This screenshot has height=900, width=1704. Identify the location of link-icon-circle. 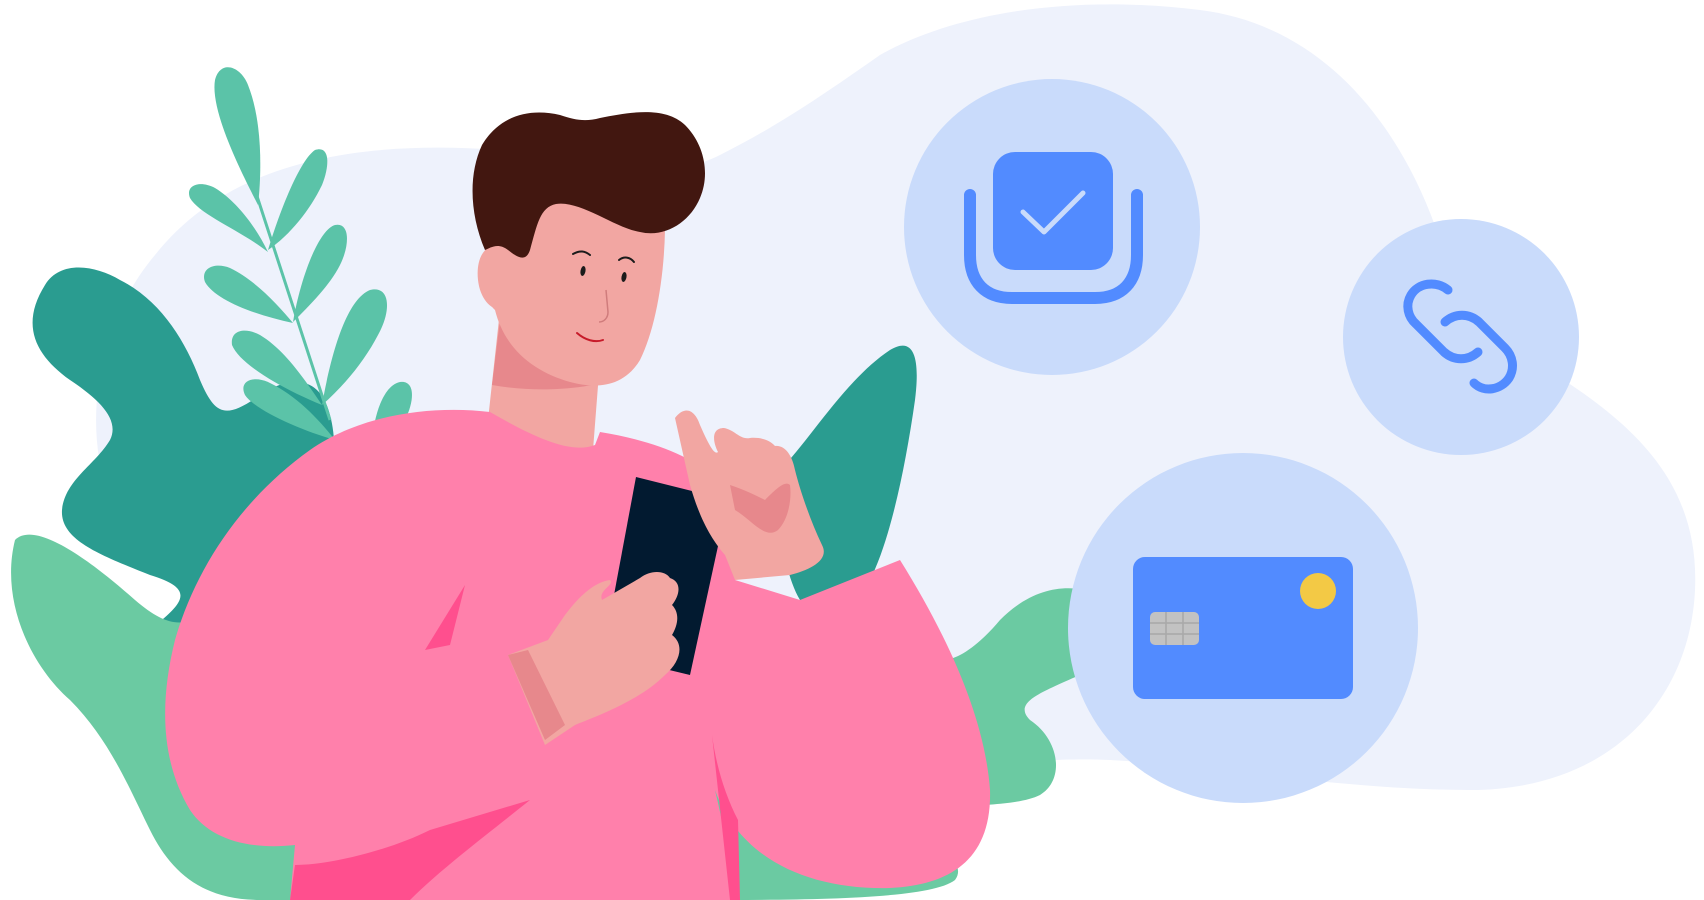
(1461, 337).